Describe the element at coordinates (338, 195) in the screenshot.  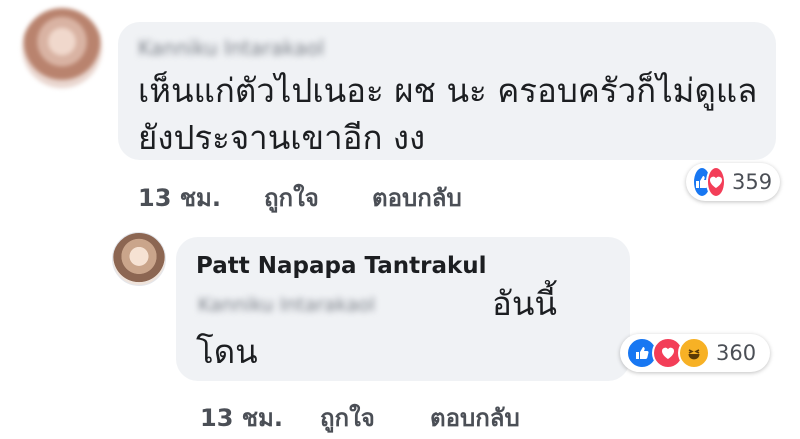
I see `comment-actions: 13 ชม. ถูกใจ ตอบกลับ` at that location.